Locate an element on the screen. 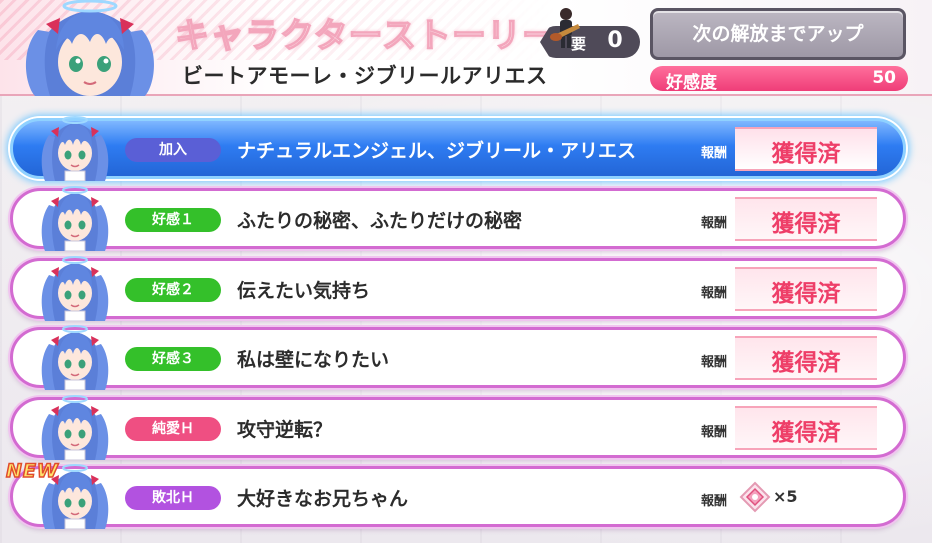 This screenshot has width=932, height=543. story-row: 加入 ナチュラルエンジェル、ジブリール・アリエス 報酬 獲得済 is located at coordinates (458, 148).